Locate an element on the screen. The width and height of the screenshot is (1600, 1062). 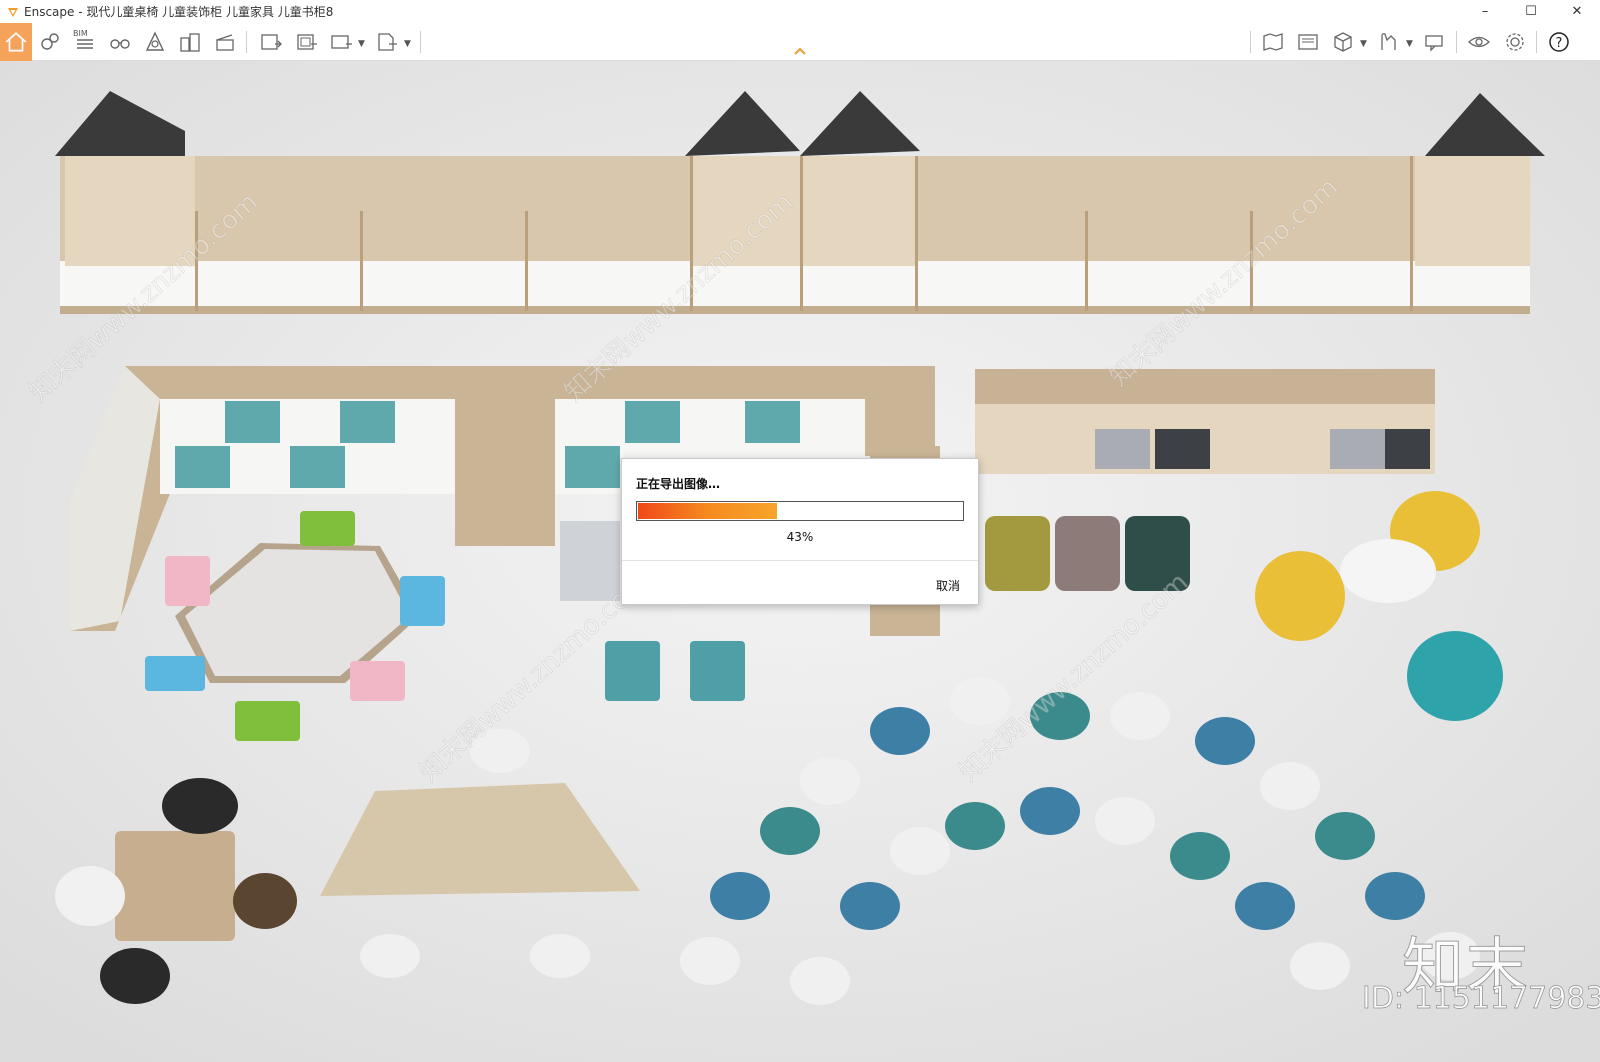
map-icon is located at coordinates (1273, 42).